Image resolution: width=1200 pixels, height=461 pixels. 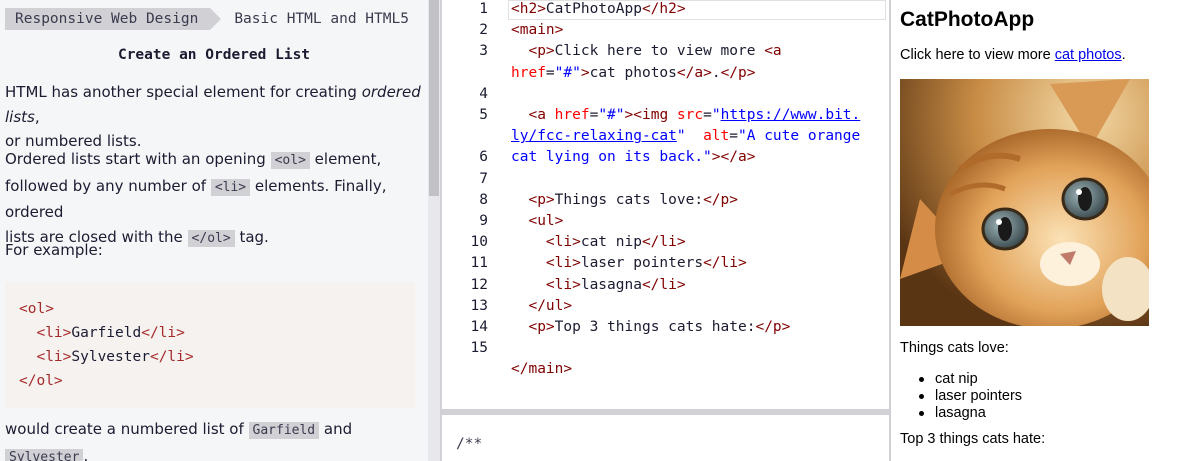 What do you see at coordinates (615, 242) in the screenshot?
I see `code-line: <li>cat nip</li>` at bounding box center [615, 242].